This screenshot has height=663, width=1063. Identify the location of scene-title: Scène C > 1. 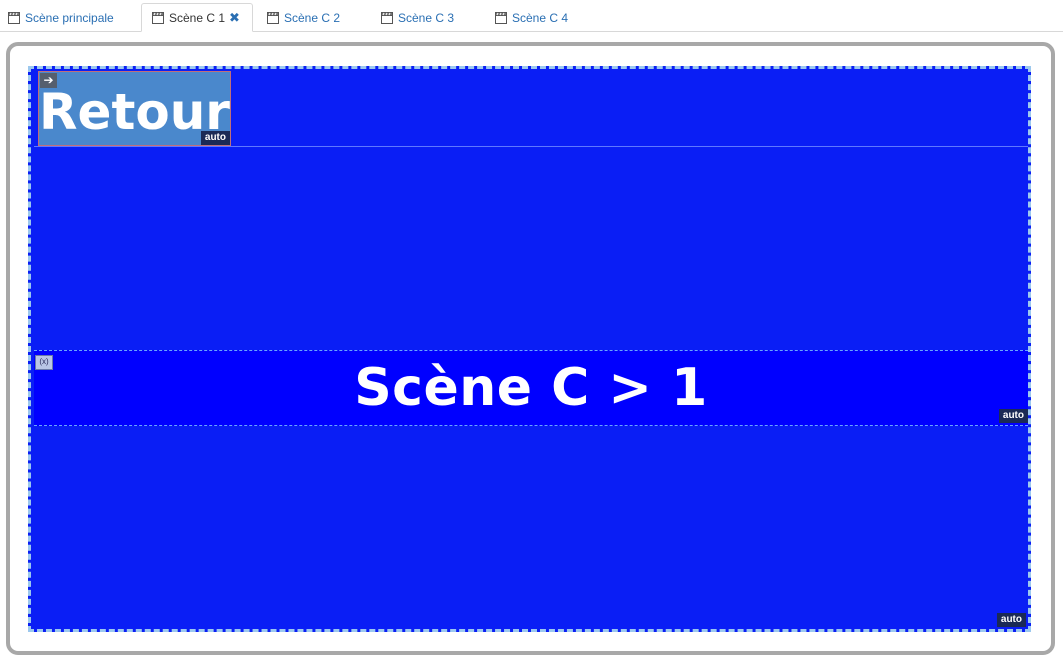
(531, 388).